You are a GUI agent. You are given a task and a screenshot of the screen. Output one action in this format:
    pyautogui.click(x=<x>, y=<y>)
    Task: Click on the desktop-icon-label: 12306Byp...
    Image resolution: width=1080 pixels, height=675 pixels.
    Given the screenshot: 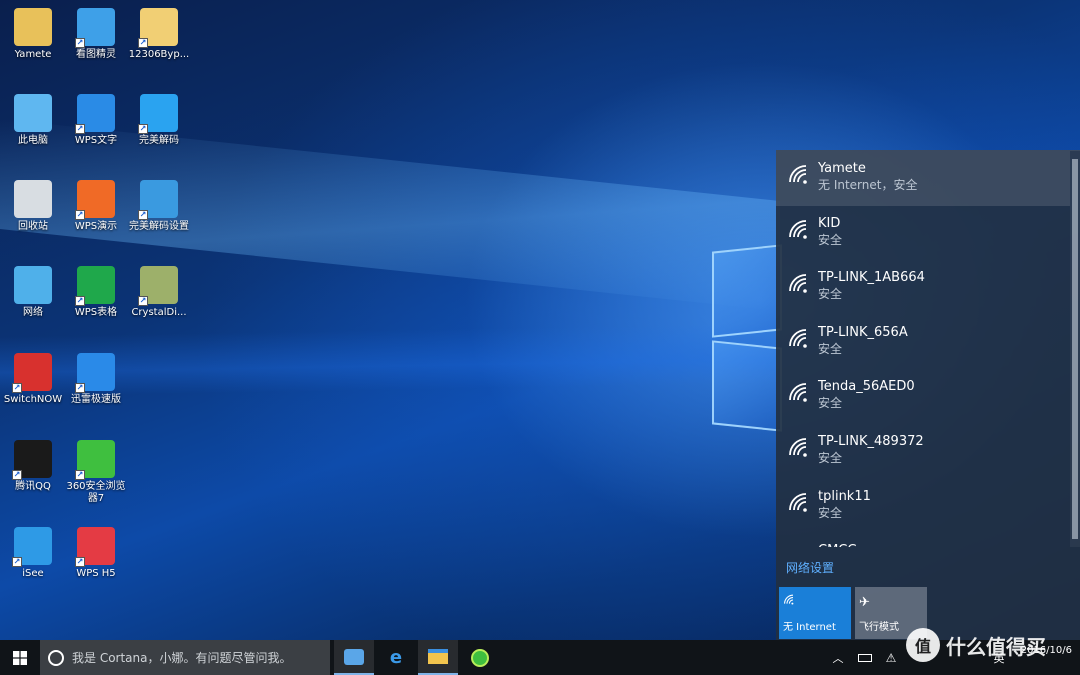 What is the action you would take?
    pyautogui.click(x=159, y=54)
    